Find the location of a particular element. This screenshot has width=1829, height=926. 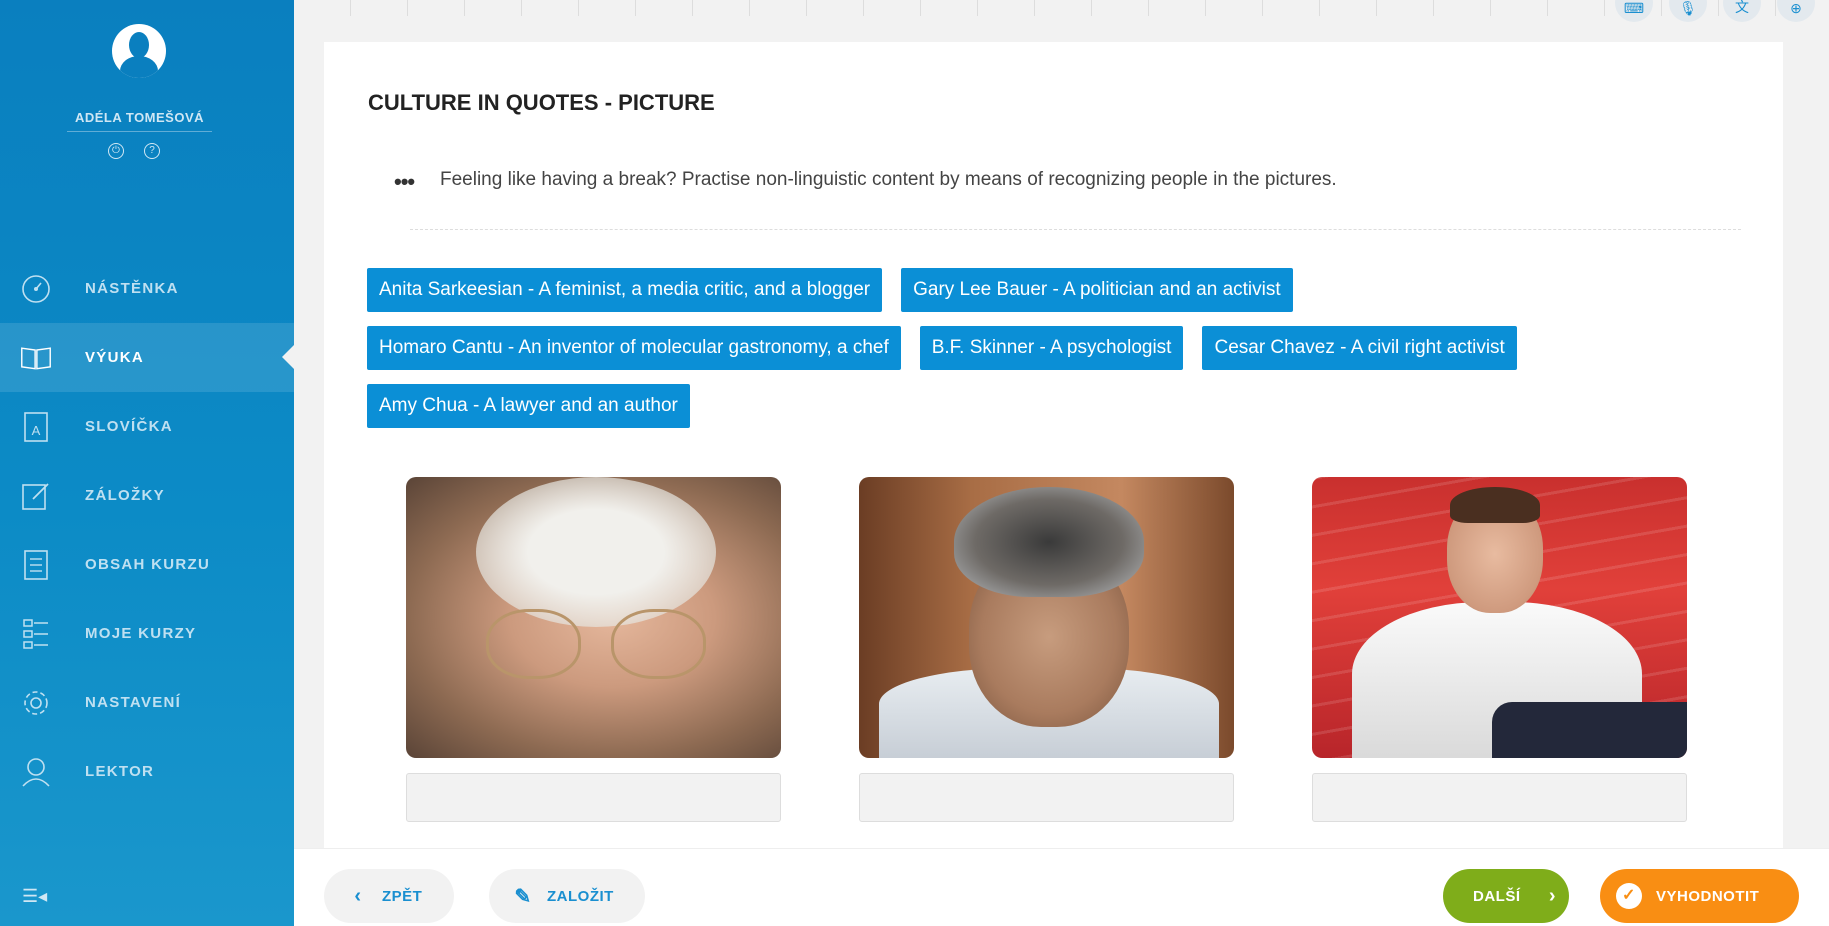

bookmark-button: ✎ ZALOŽIT is located at coordinates (567, 896).